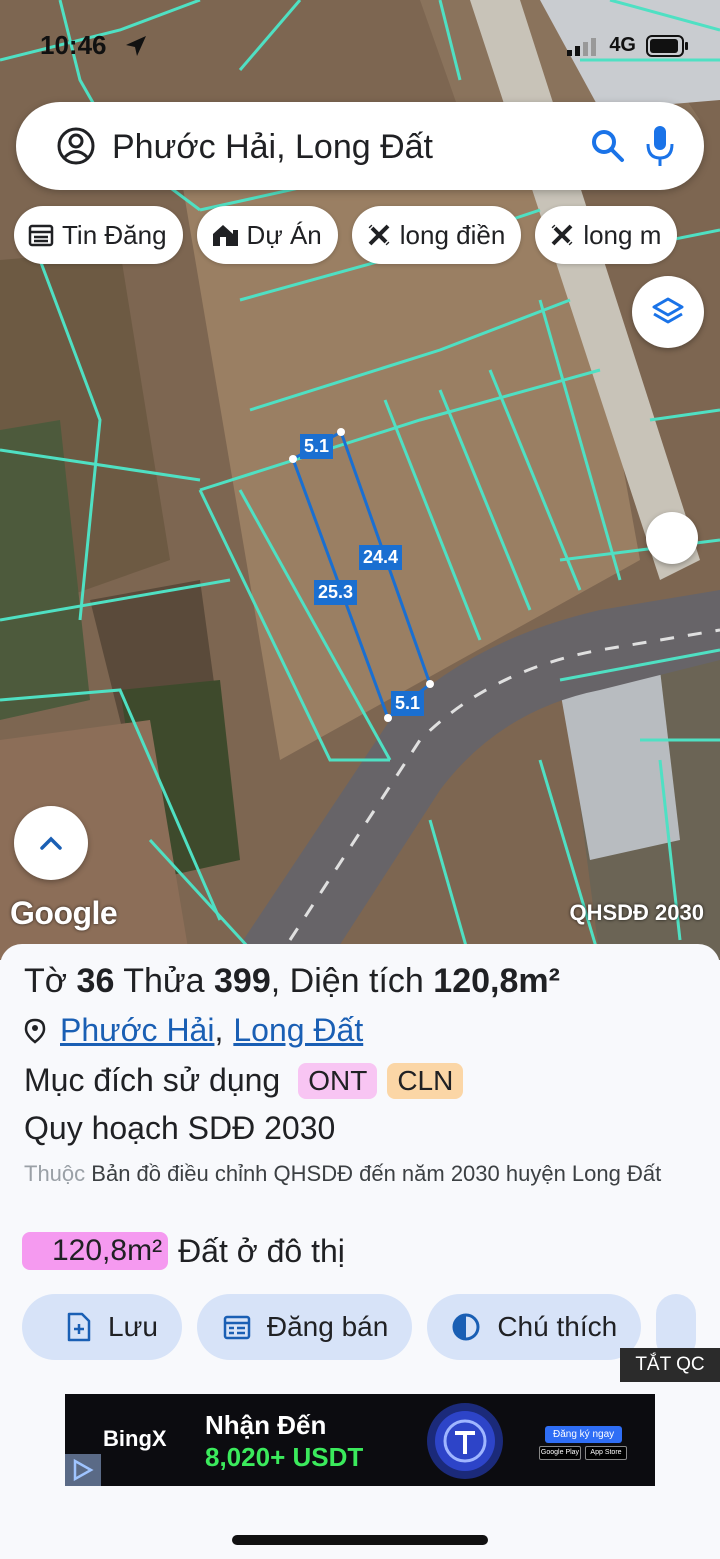 This screenshot has height=1559, width=720. What do you see at coordinates (133, 1326) in the screenshot?
I see `save-label: Lưu` at bounding box center [133, 1326].